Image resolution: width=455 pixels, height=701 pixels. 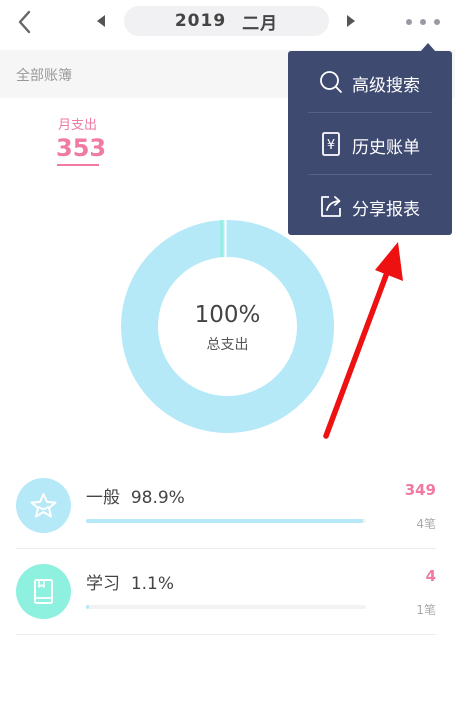 What do you see at coordinates (386, 148) in the screenshot?
I see `menu-item-label: 历史账单` at bounding box center [386, 148].